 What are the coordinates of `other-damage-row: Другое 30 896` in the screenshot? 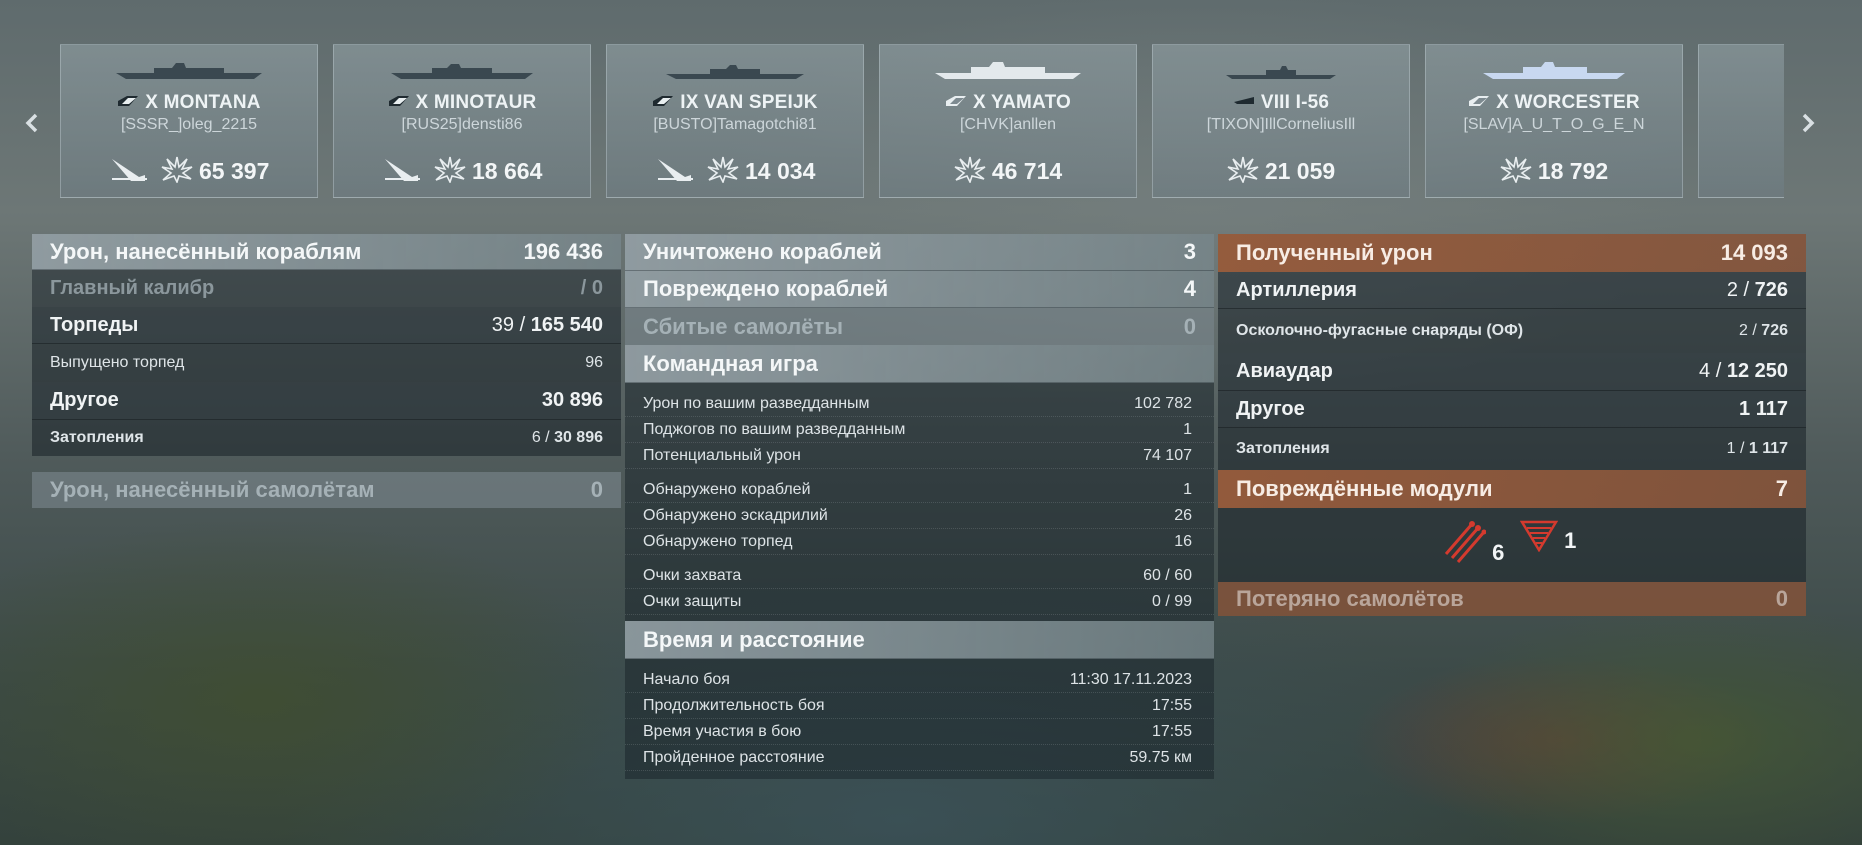 It's located at (326, 401).